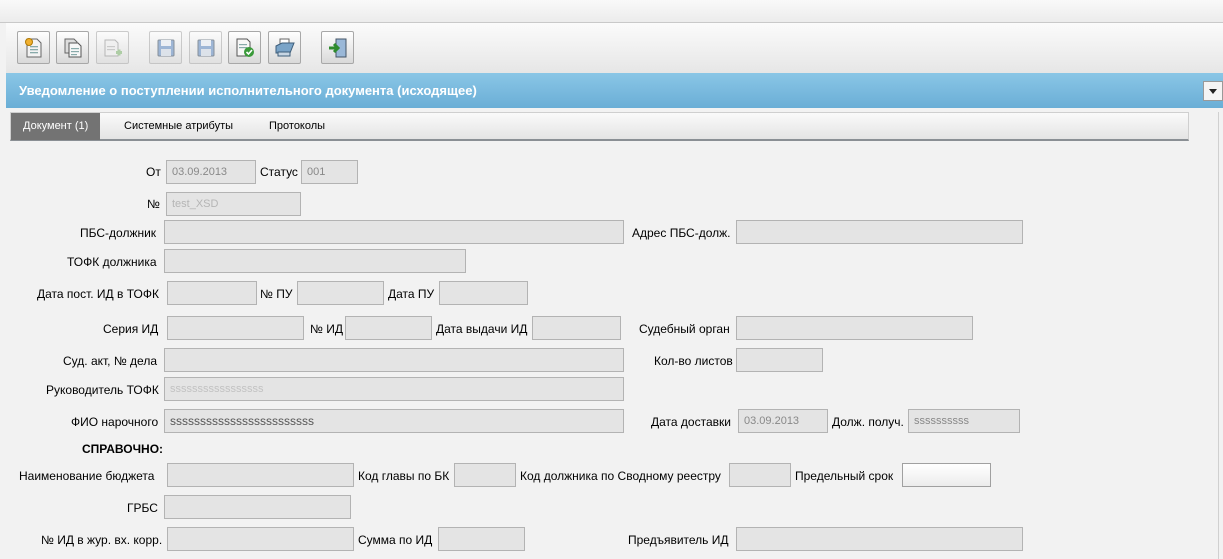 The width and height of the screenshot is (1223, 559). I want to click on field-court-act, so click(394, 360).